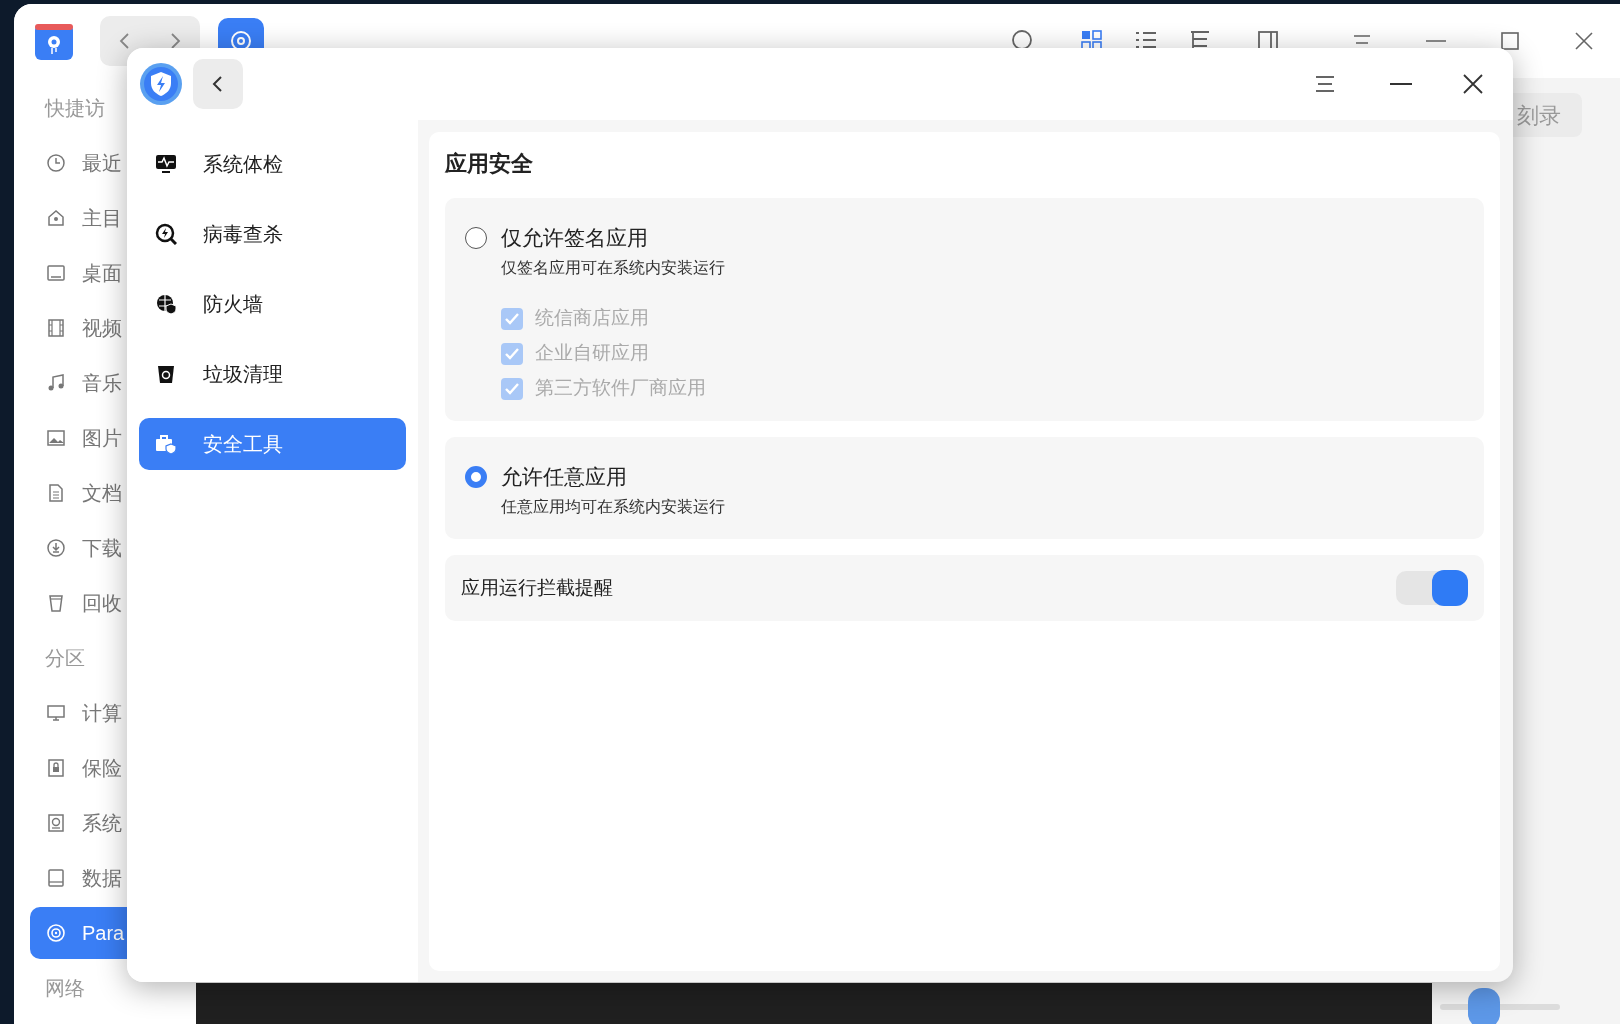 This screenshot has width=1620, height=1024. What do you see at coordinates (564, 477) in the screenshot?
I see `option-label: 允许任意应用` at bounding box center [564, 477].